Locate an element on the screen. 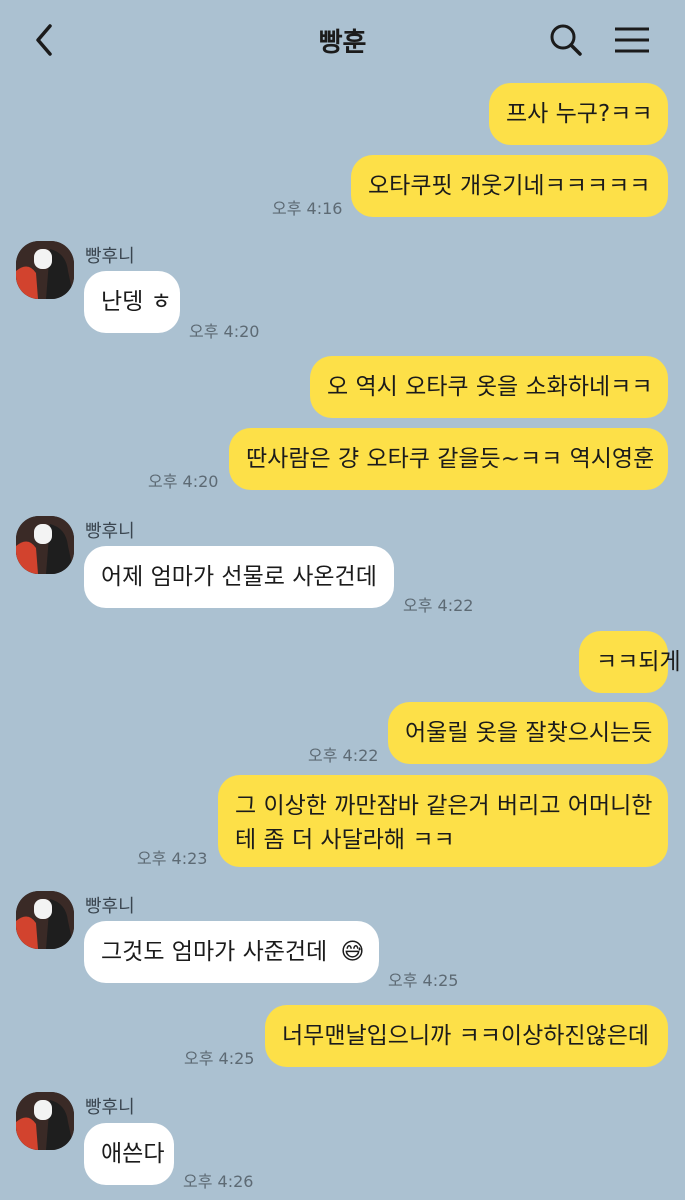 The image size is (685, 1200). my-message-bubble: 오타쿠핏 개웃기네ㅋㅋㅋㅋㅋ is located at coordinates (509, 186).